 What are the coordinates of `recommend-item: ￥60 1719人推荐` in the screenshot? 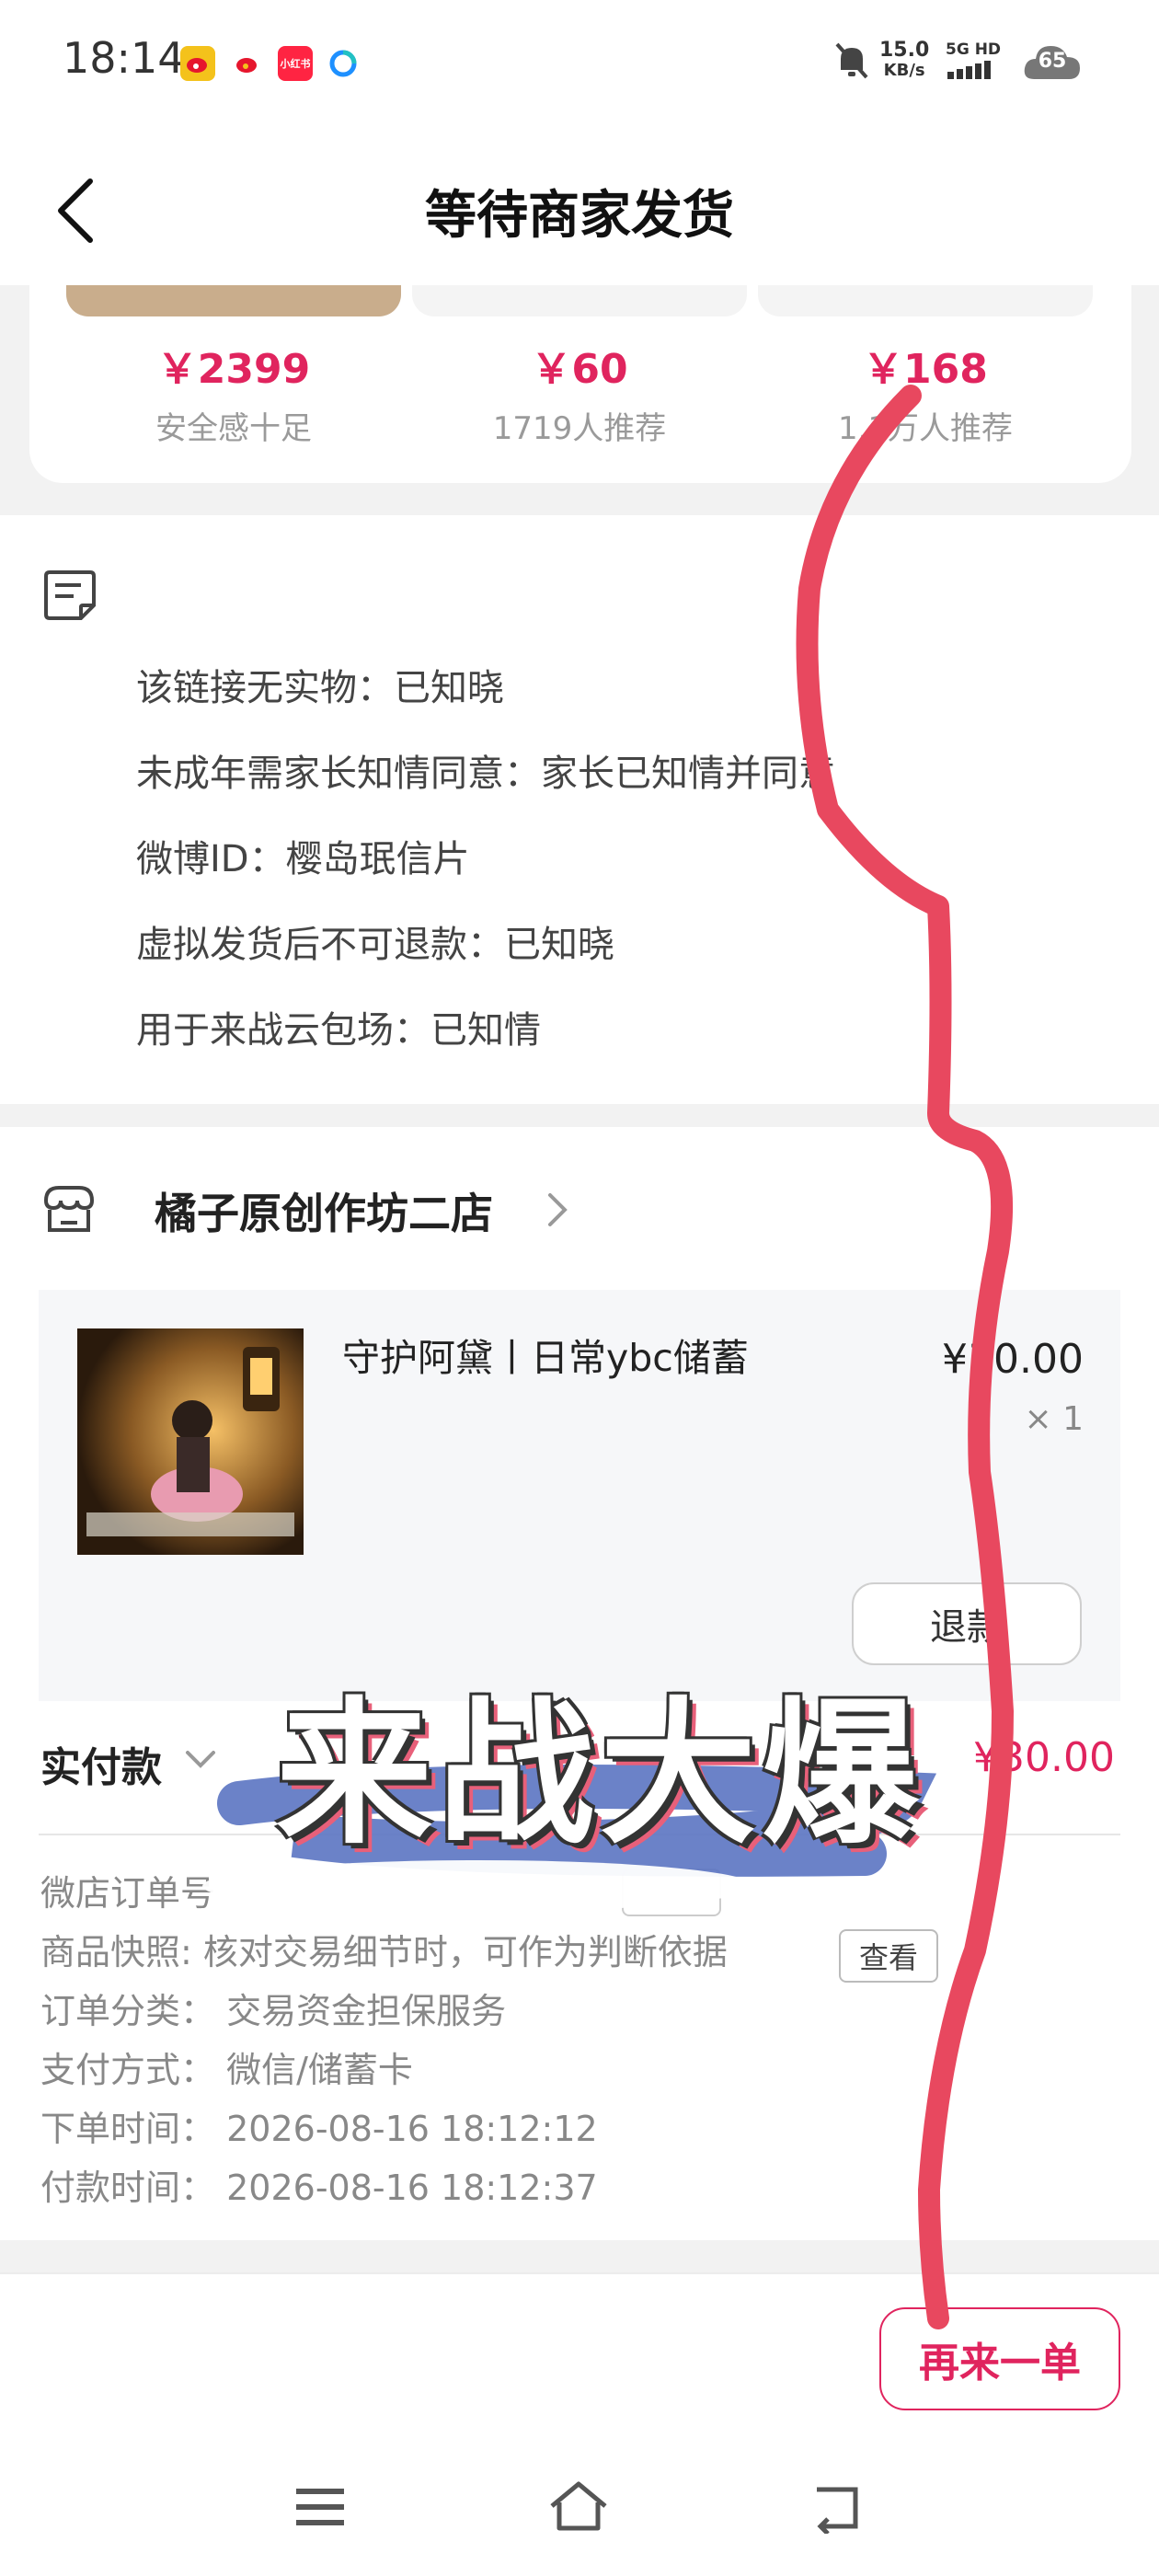 It's located at (579, 384).